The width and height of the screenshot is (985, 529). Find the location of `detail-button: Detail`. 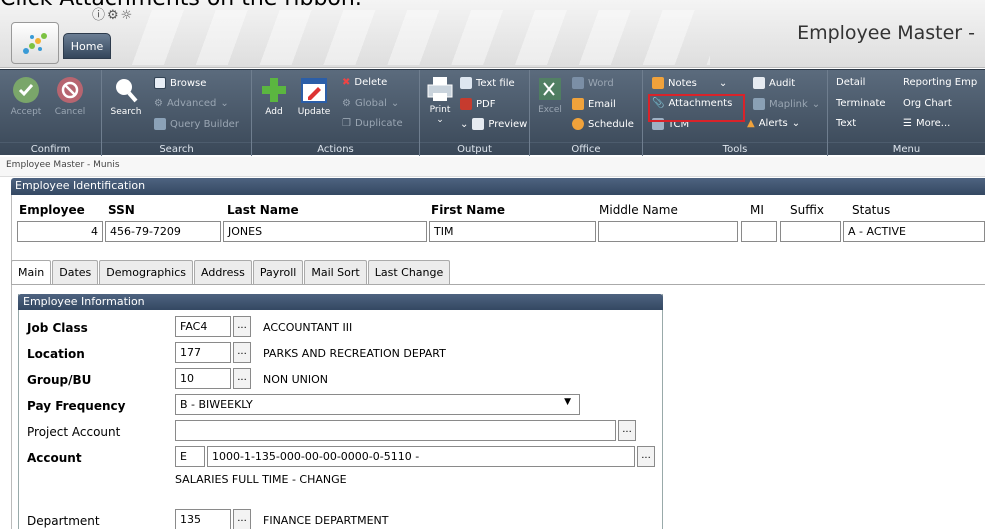

detail-button: Detail is located at coordinates (850, 82).